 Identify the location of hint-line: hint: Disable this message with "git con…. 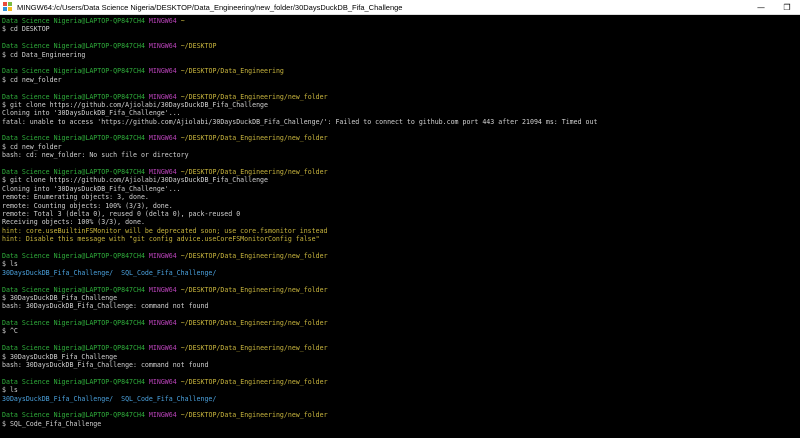
(161, 239).